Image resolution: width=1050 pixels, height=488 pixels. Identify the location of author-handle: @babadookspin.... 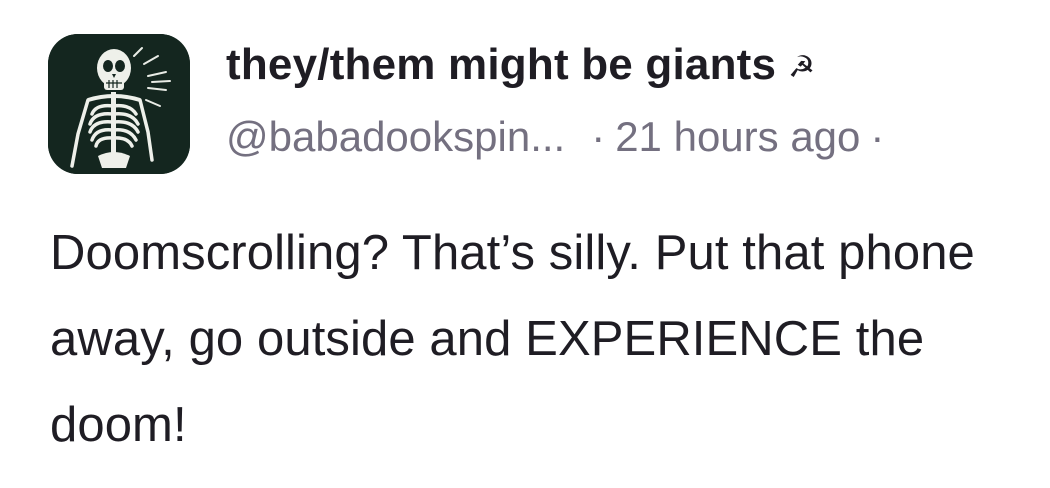
(395, 137).